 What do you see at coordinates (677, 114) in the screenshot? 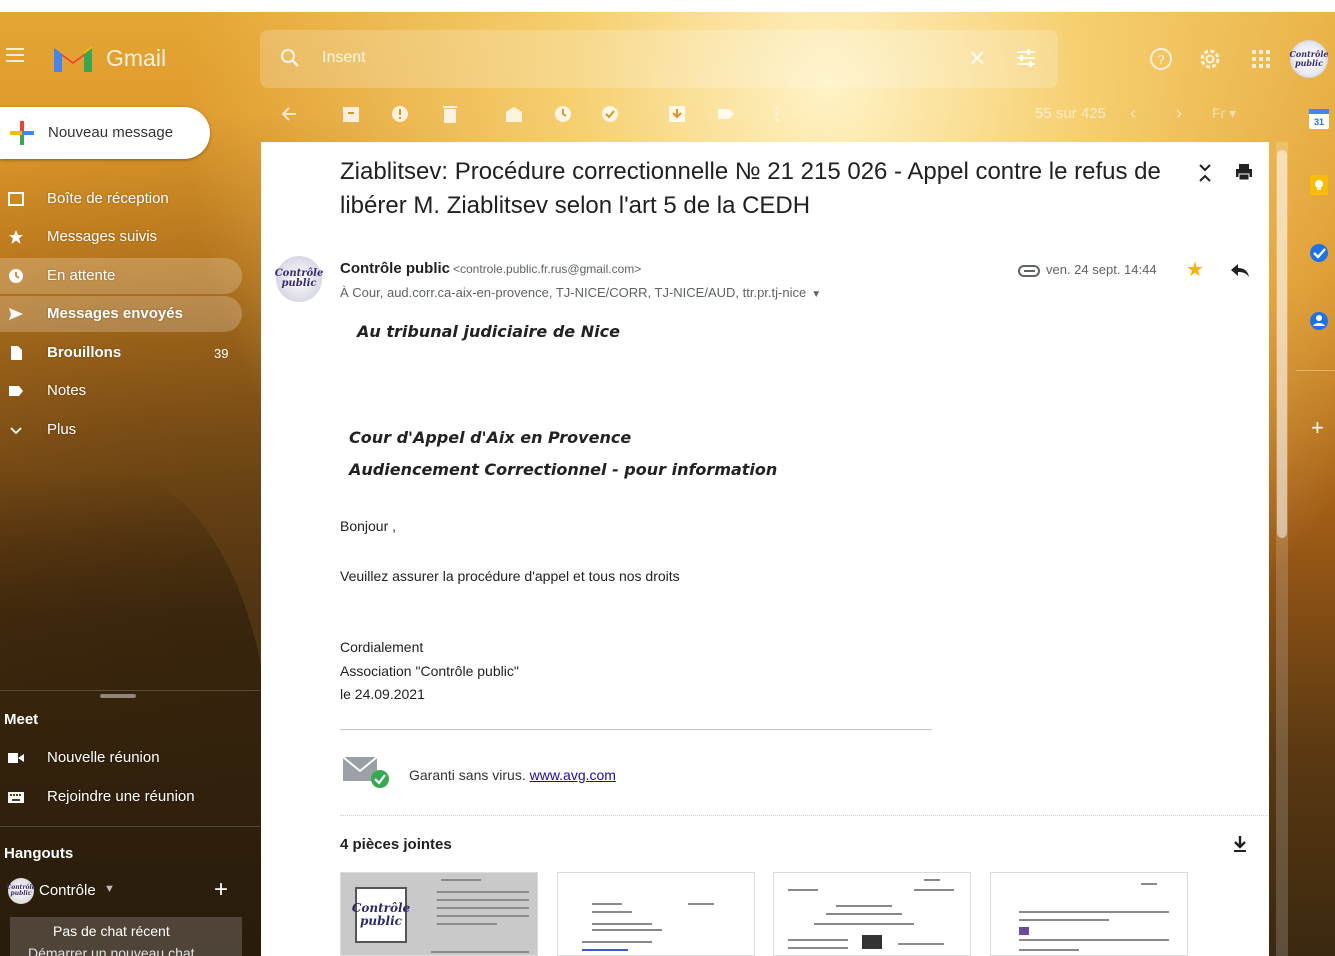
I see `move-to-icon` at bounding box center [677, 114].